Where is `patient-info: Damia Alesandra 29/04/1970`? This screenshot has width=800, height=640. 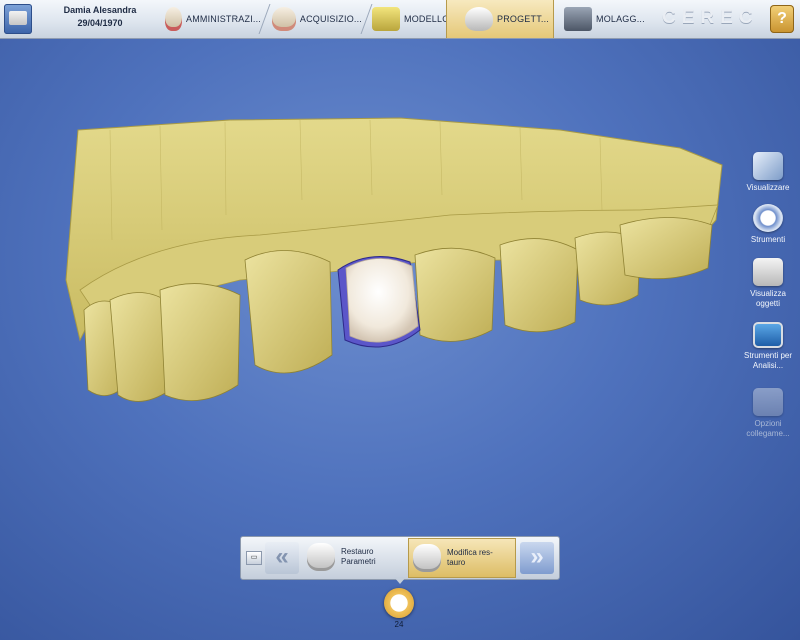
patient-info: Damia Alesandra 29/04/1970 is located at coordinates (100, 20).